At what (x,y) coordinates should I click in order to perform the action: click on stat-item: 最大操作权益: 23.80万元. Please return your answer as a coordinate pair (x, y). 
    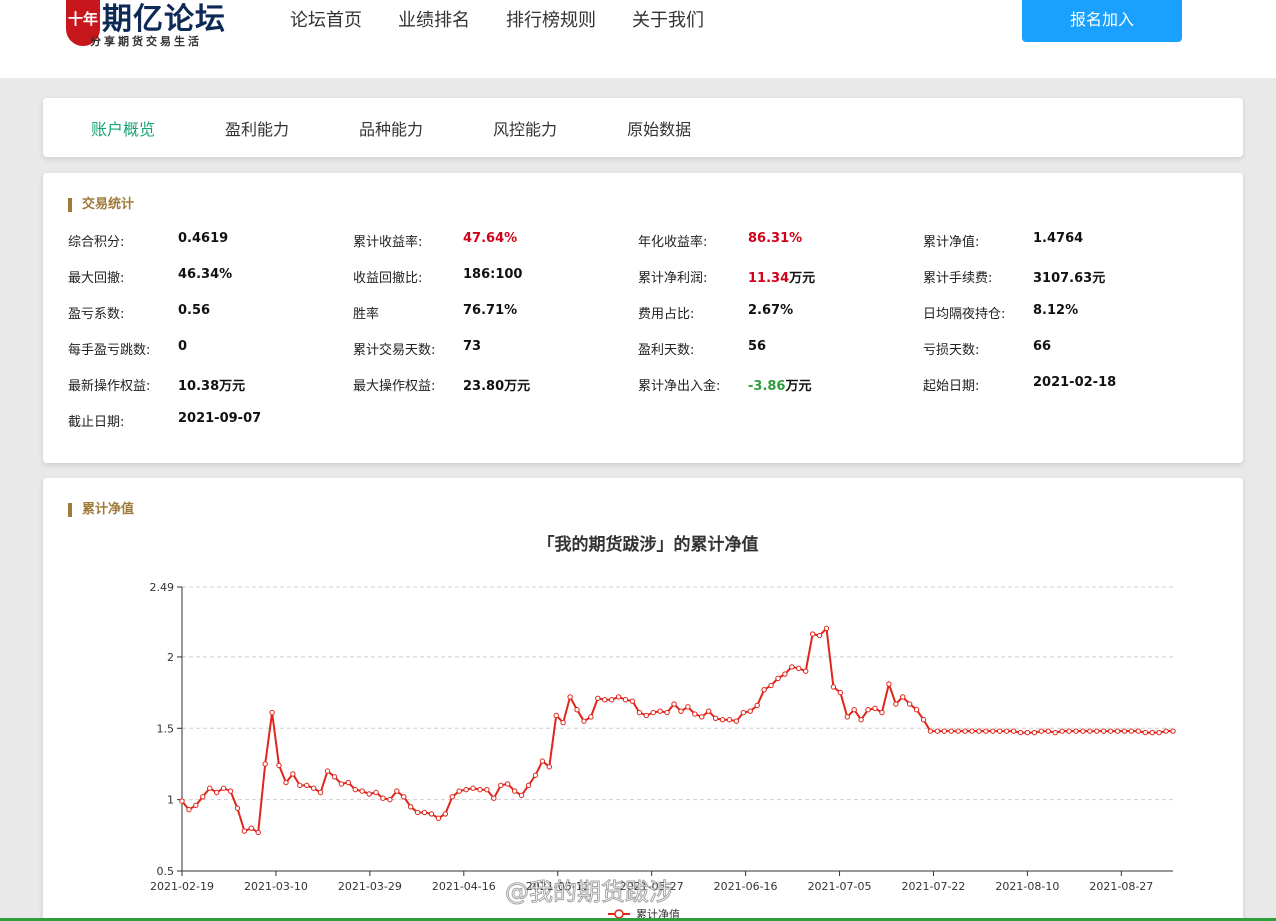
    Looking at the image, I should click on (495, 385).